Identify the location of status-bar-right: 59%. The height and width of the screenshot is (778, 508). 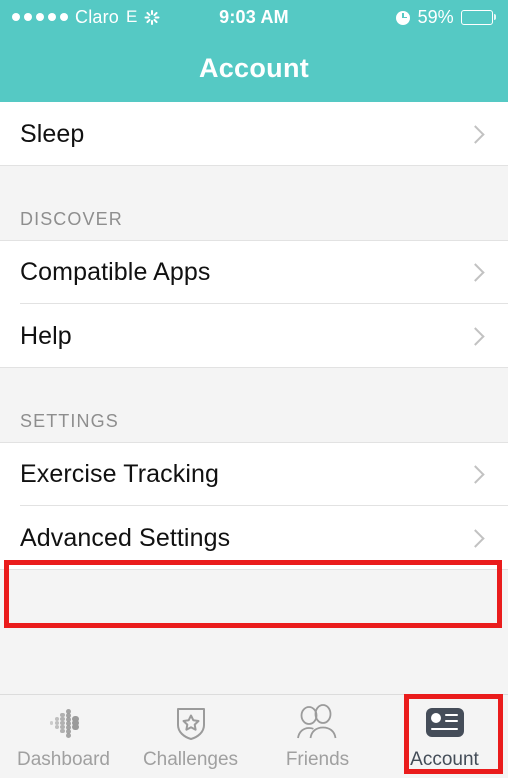
(445, 17).